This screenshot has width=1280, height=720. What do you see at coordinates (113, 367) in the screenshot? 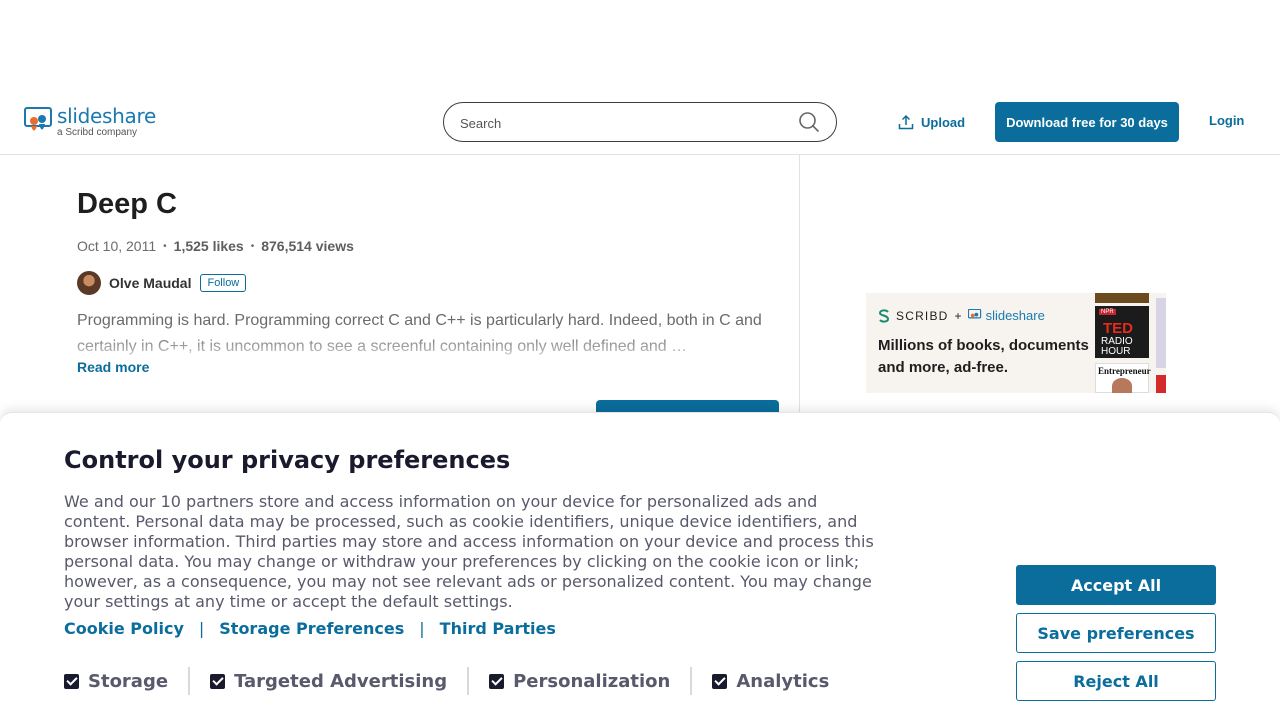
I see `read-more-link: Read more` at bounding box center [113, 367].